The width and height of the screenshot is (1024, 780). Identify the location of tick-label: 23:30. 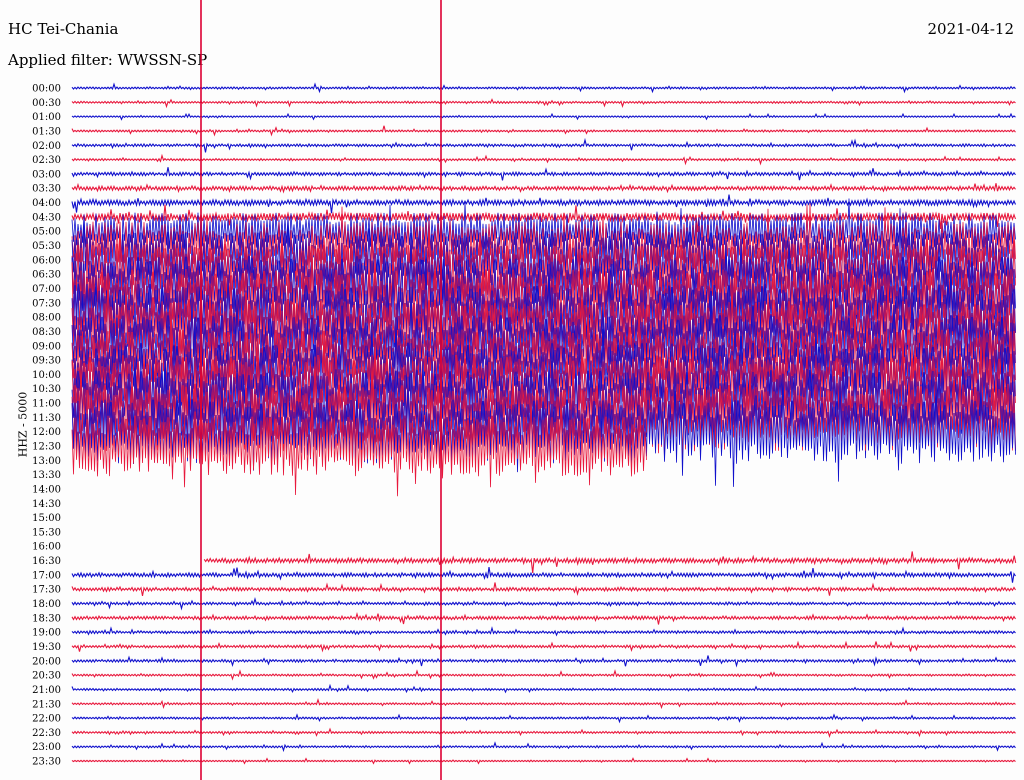
(46, 762).